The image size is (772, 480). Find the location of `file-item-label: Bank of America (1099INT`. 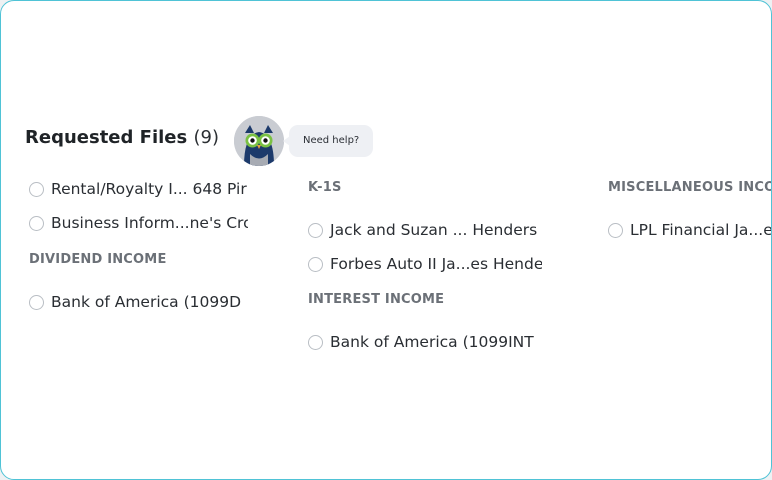

file-item-label: Bank of America (1099INT is located at coordinates (432, 342).